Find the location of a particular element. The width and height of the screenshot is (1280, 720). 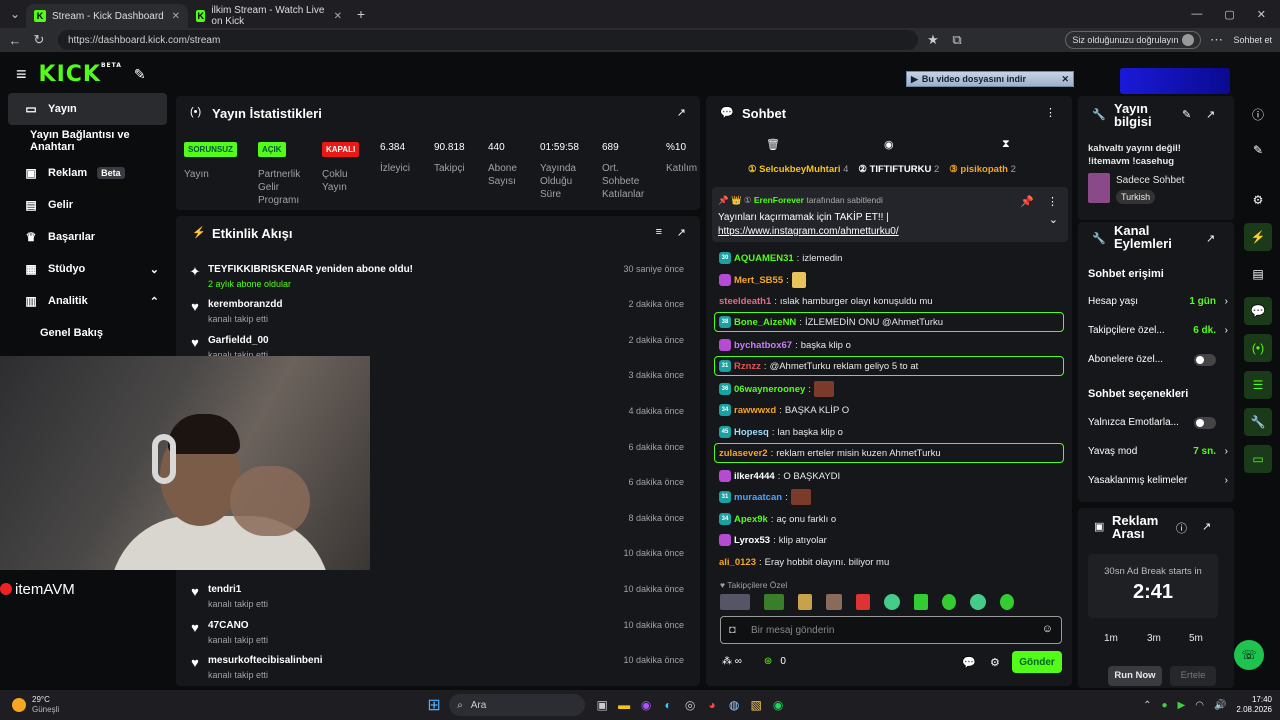

taskbar-search: ⌕ Ara is located at coordinates (517, 705).